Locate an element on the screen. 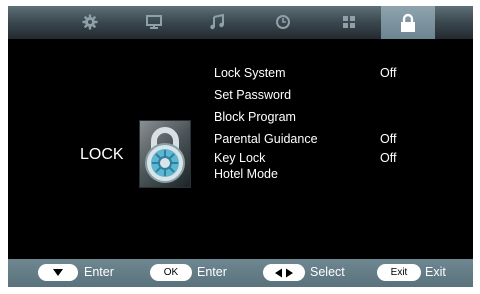  exit-key-hint: Exit is located at coordinates (399, 272).